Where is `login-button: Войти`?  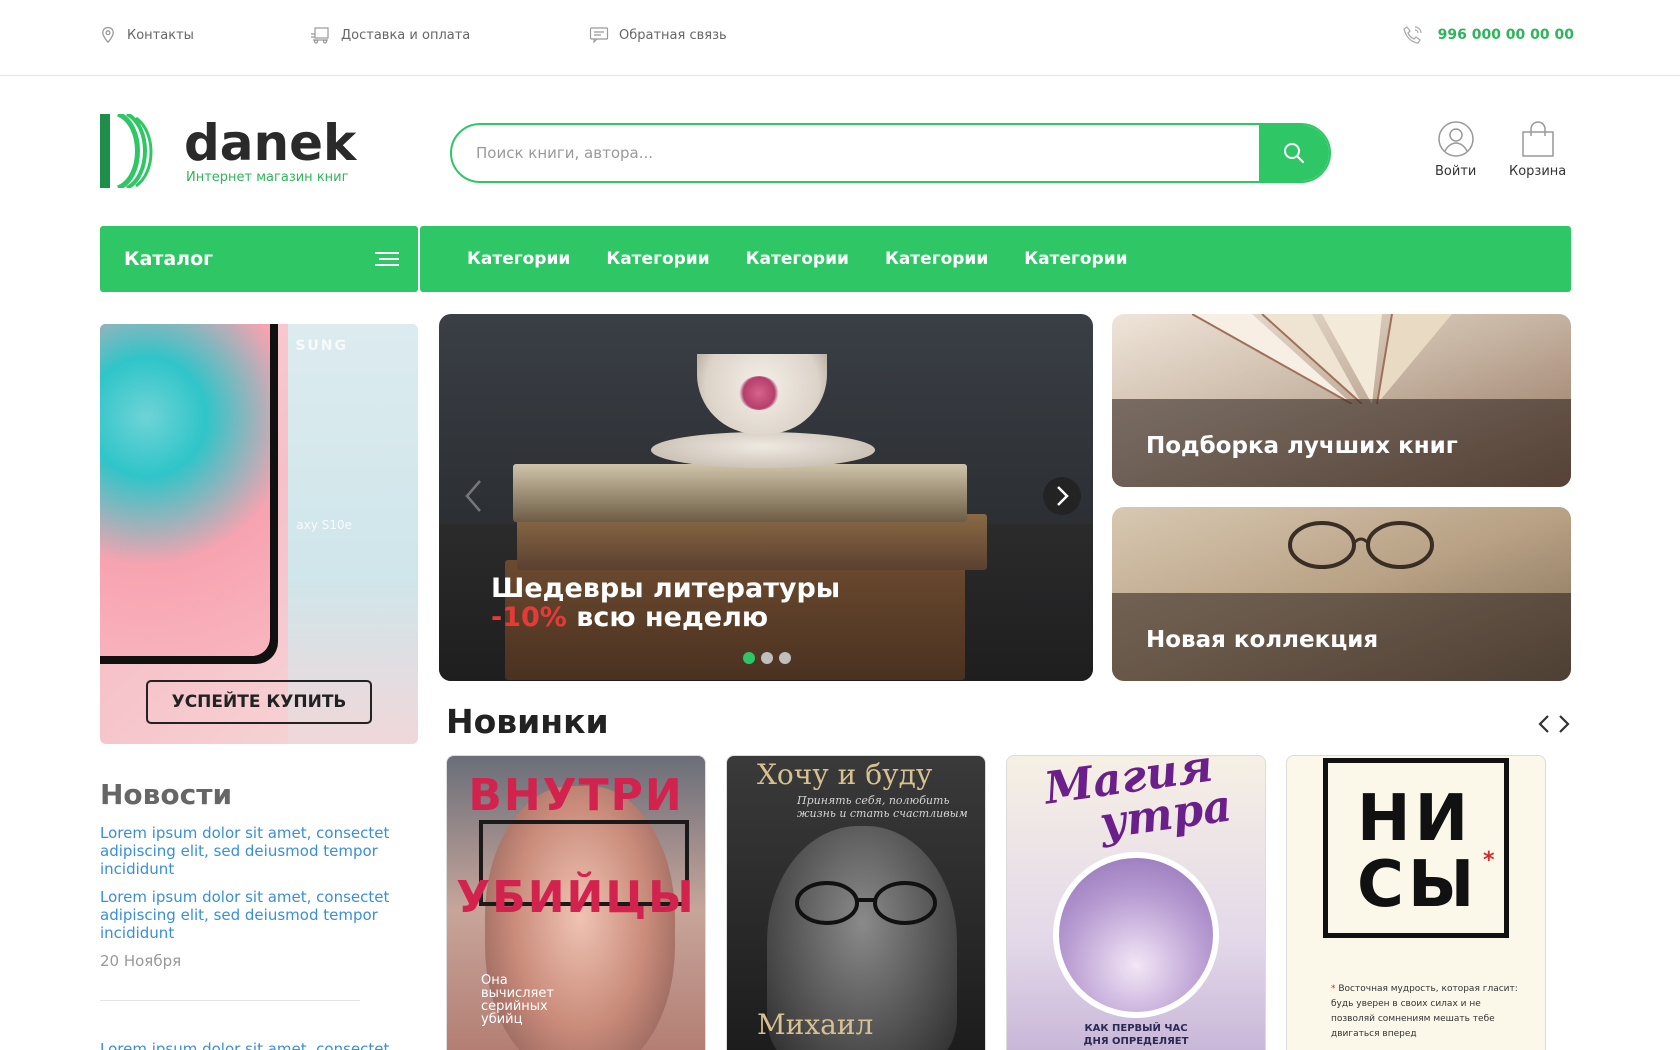
login-button: Войти is located at coordinates (1455, 149).